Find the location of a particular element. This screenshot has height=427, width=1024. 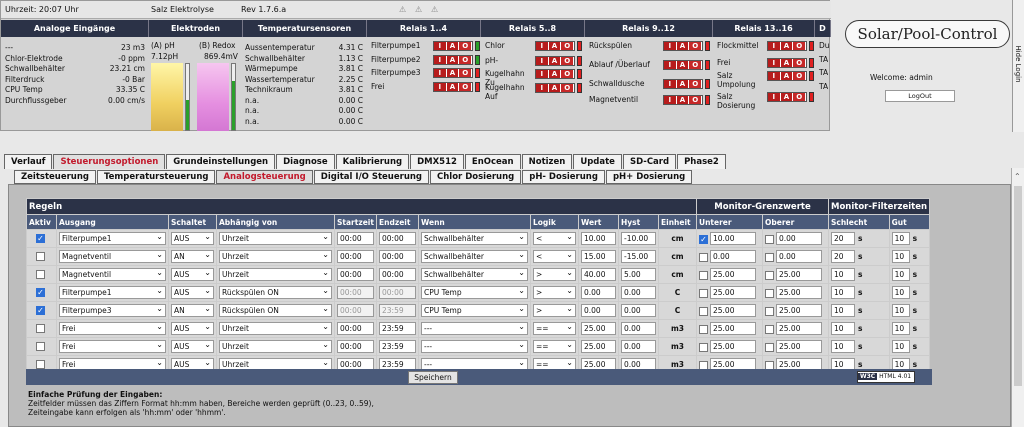

tab-steuerungsoptionen: Steuerungsoptionen is located at coordinates (109, 161).